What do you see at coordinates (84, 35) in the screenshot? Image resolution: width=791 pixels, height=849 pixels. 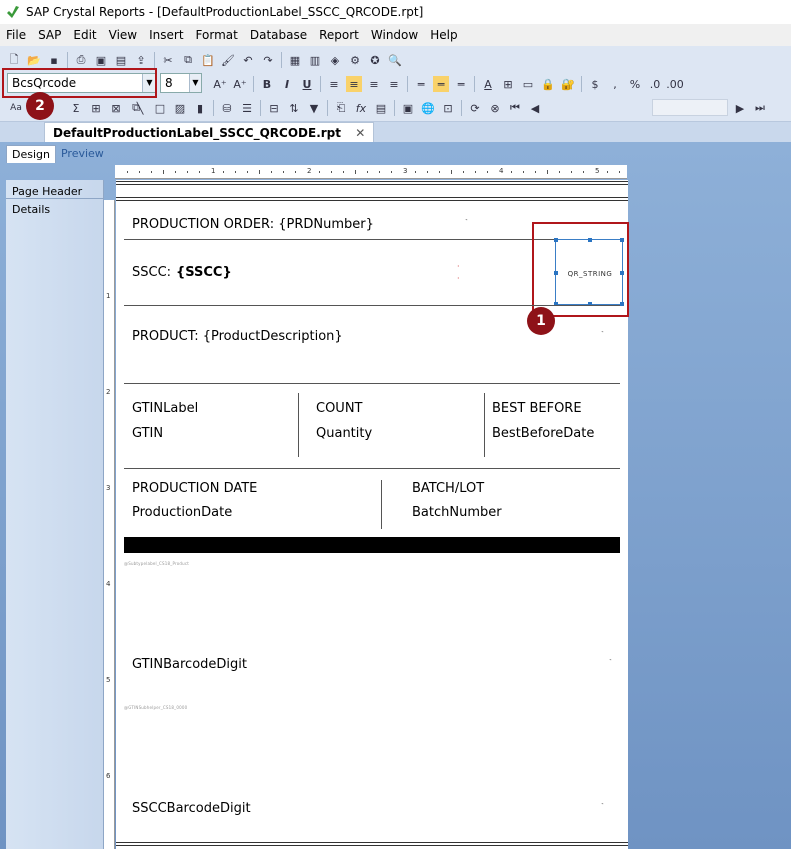 I see `menu-edit: Edit` at bounding box center [84, 35].